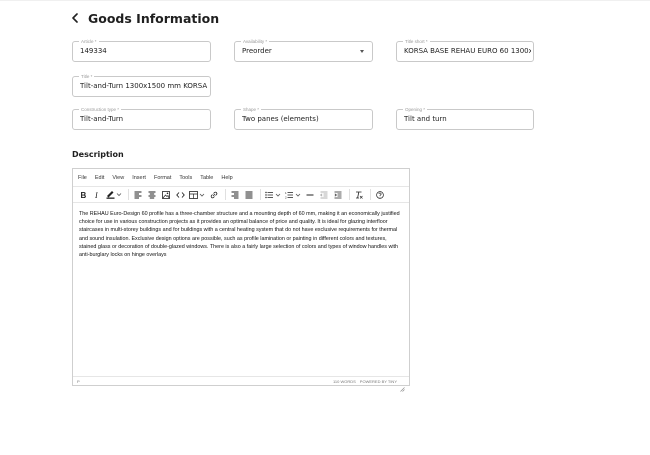  I want to click on italic-icon: I, so click(97, 195).